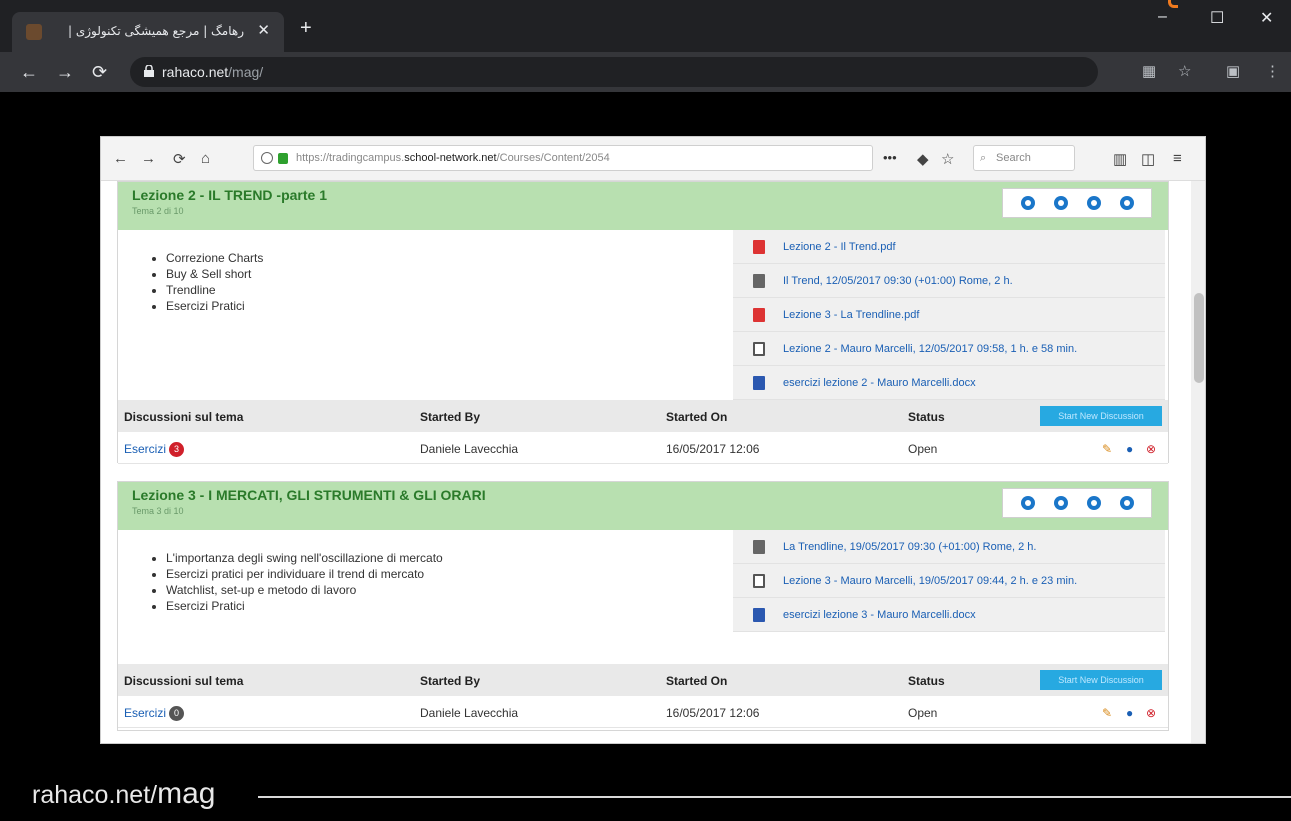 This screenshot has width=1291, height=821. Describe the element at coordinates (1162, 17) in the screenshot. I see `minimize-button: –` at that location.